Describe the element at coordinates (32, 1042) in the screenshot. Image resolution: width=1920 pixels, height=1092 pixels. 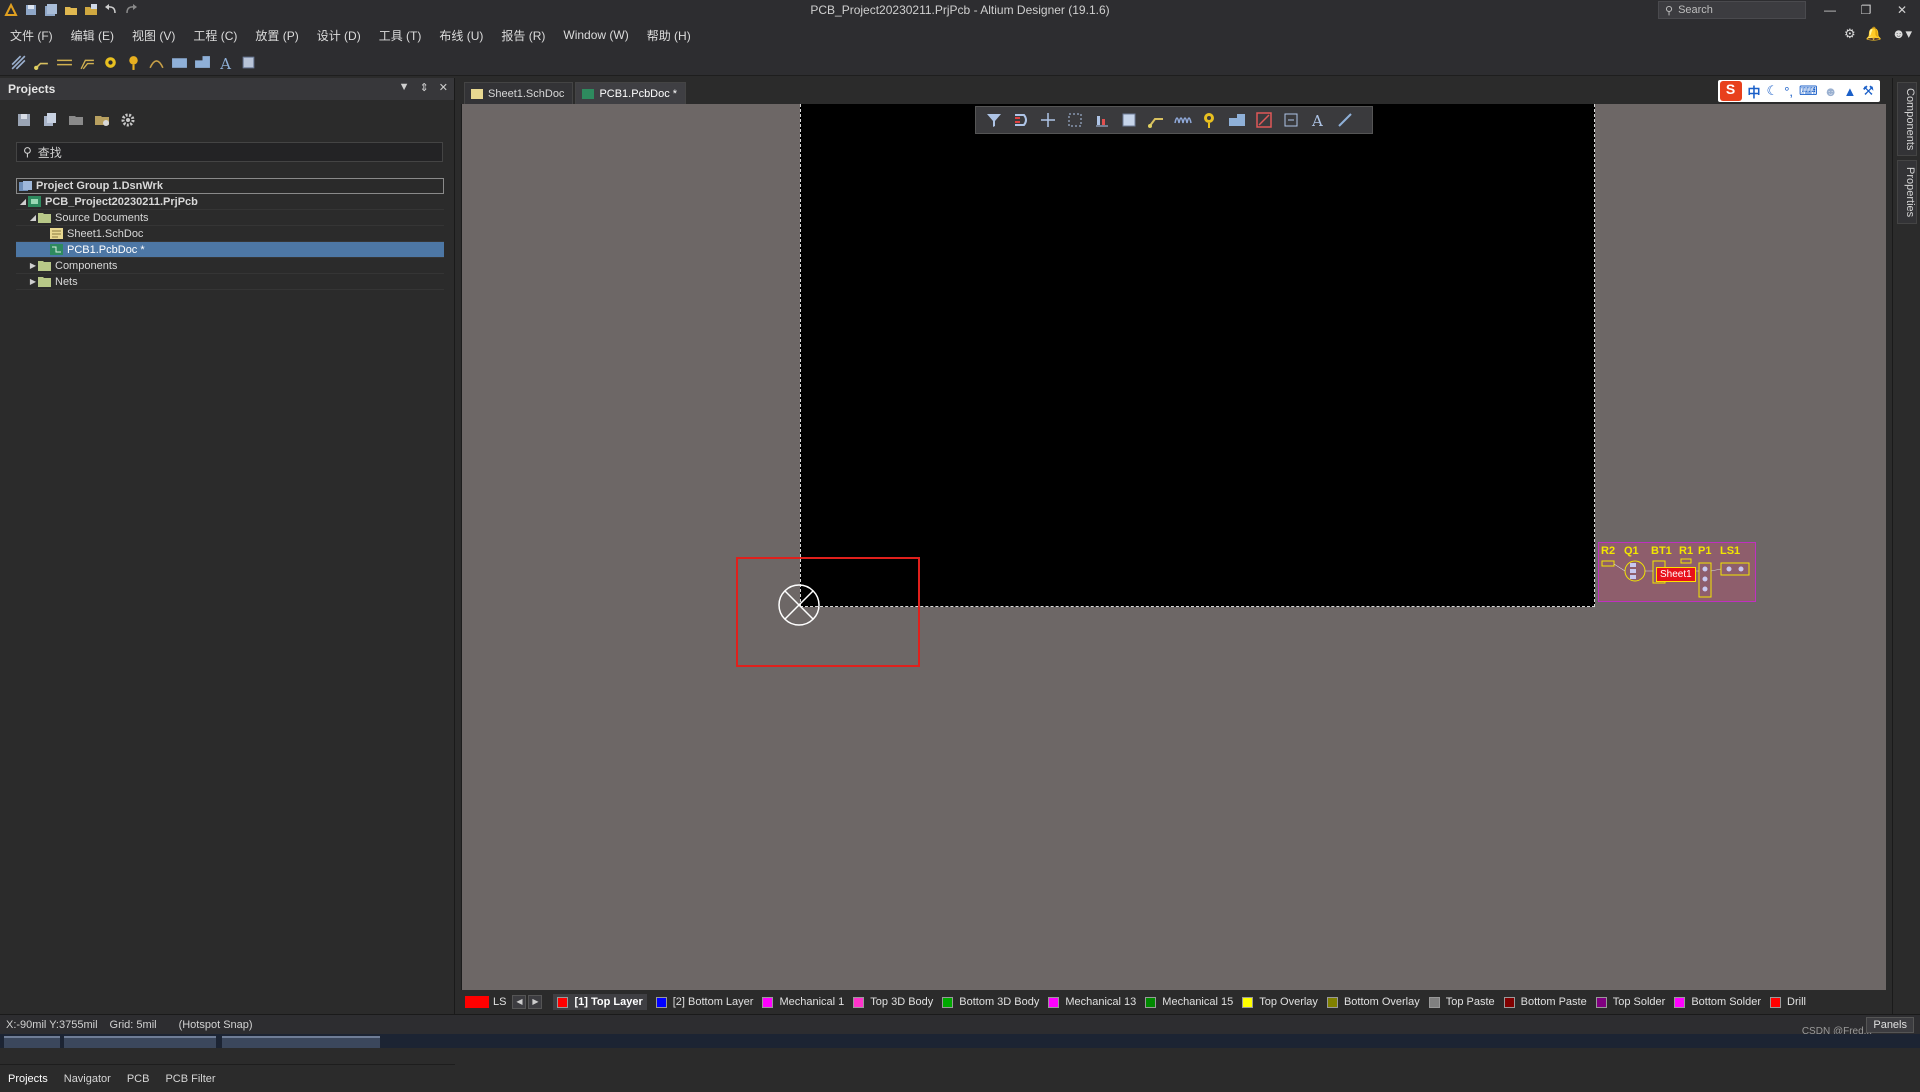
I see `taskbar-start-button` at that location.